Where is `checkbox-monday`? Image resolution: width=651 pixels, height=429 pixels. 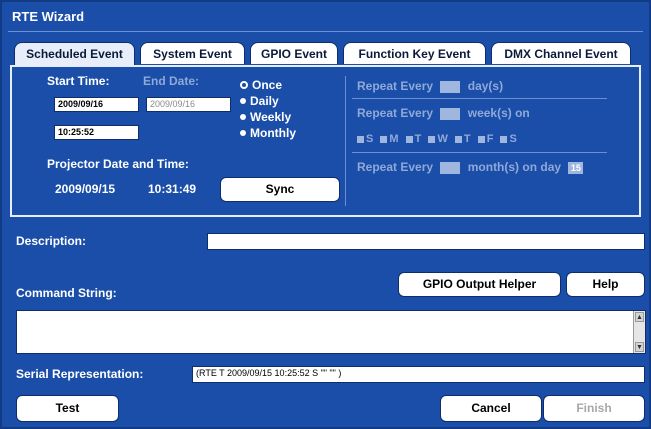 checkbox-monday is located at coordinates (384, 139).